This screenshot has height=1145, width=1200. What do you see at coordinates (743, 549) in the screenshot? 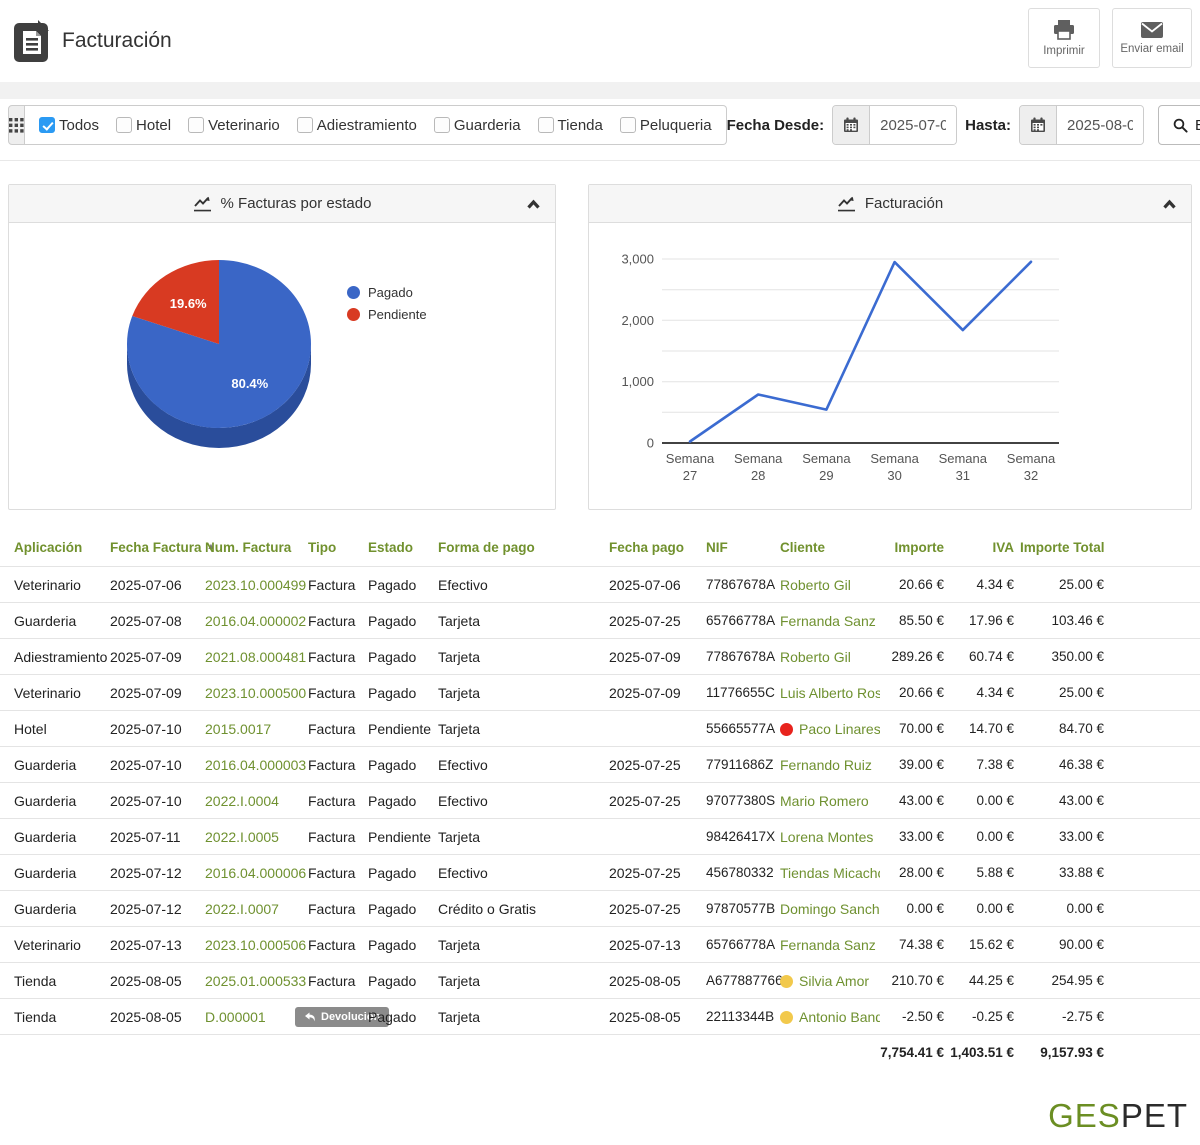
I see `column-header-8: NIF` at bounding box center [743, 549].